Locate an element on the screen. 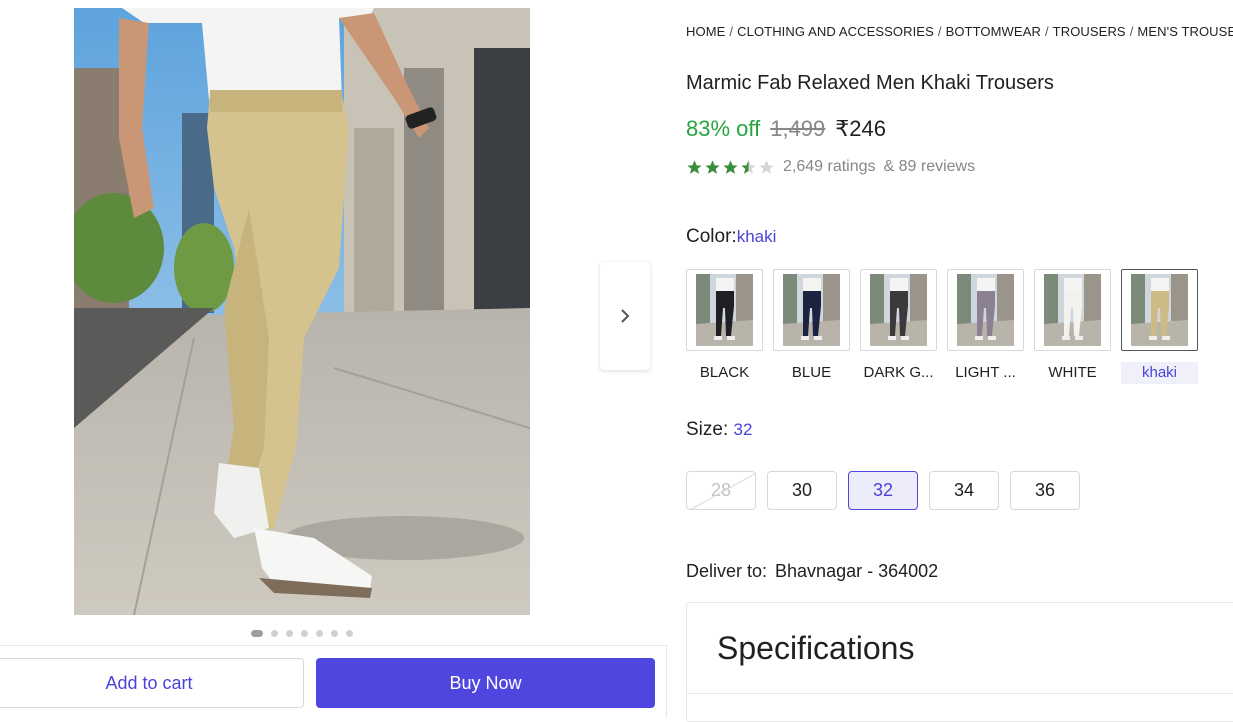  chevron-right-icon is located at coordinates (625, 316).